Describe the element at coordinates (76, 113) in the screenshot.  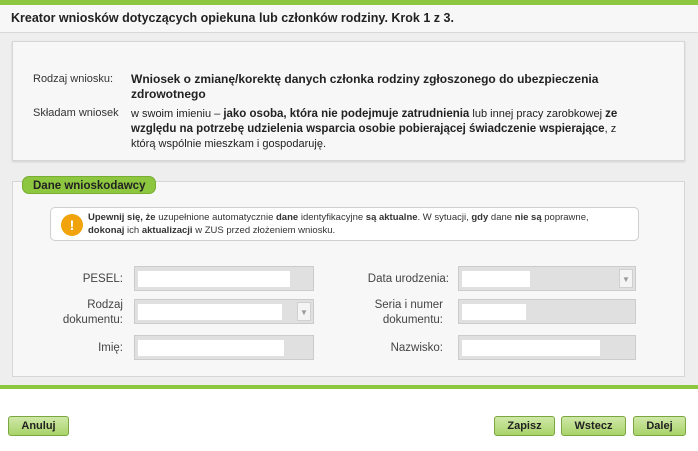
I see `submit-as-label: Składam wniosek` at that location.